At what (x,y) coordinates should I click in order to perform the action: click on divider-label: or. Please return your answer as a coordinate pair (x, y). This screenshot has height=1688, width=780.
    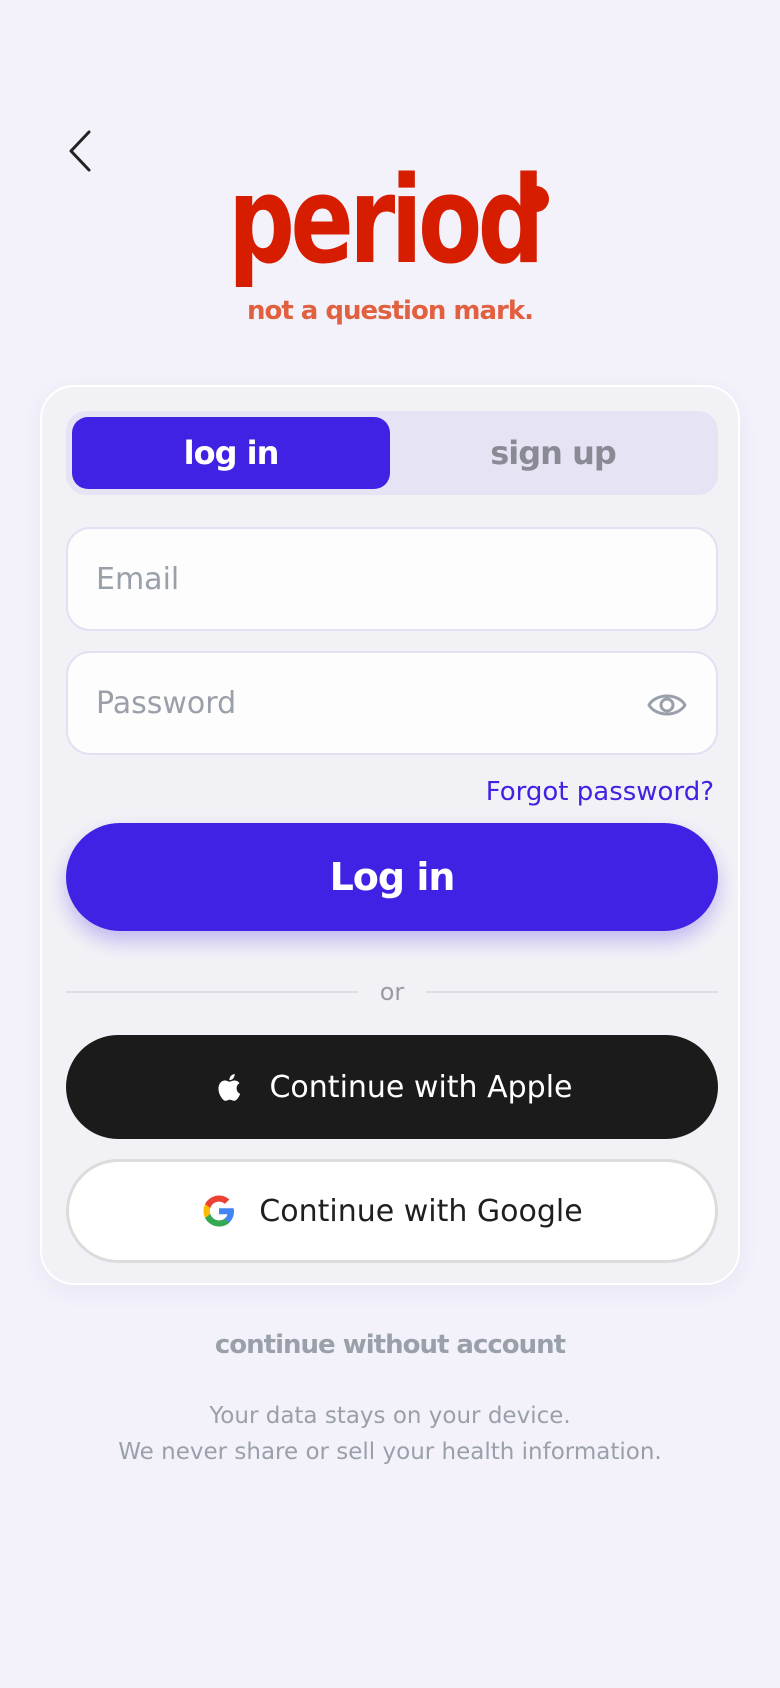
    Looking at the image, I should click on (392, 992).